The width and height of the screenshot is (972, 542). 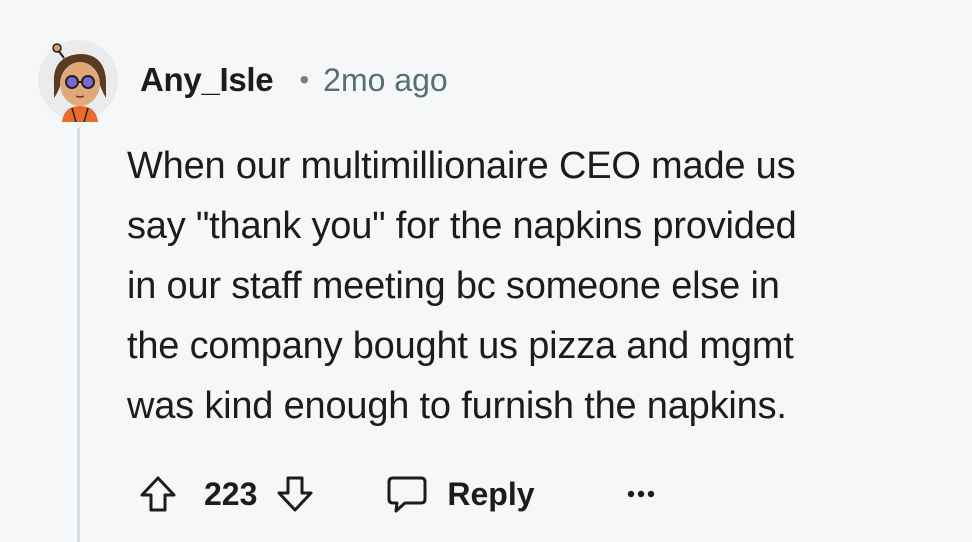 I want to click on vote-score: 223, so click(x=231, y=493).